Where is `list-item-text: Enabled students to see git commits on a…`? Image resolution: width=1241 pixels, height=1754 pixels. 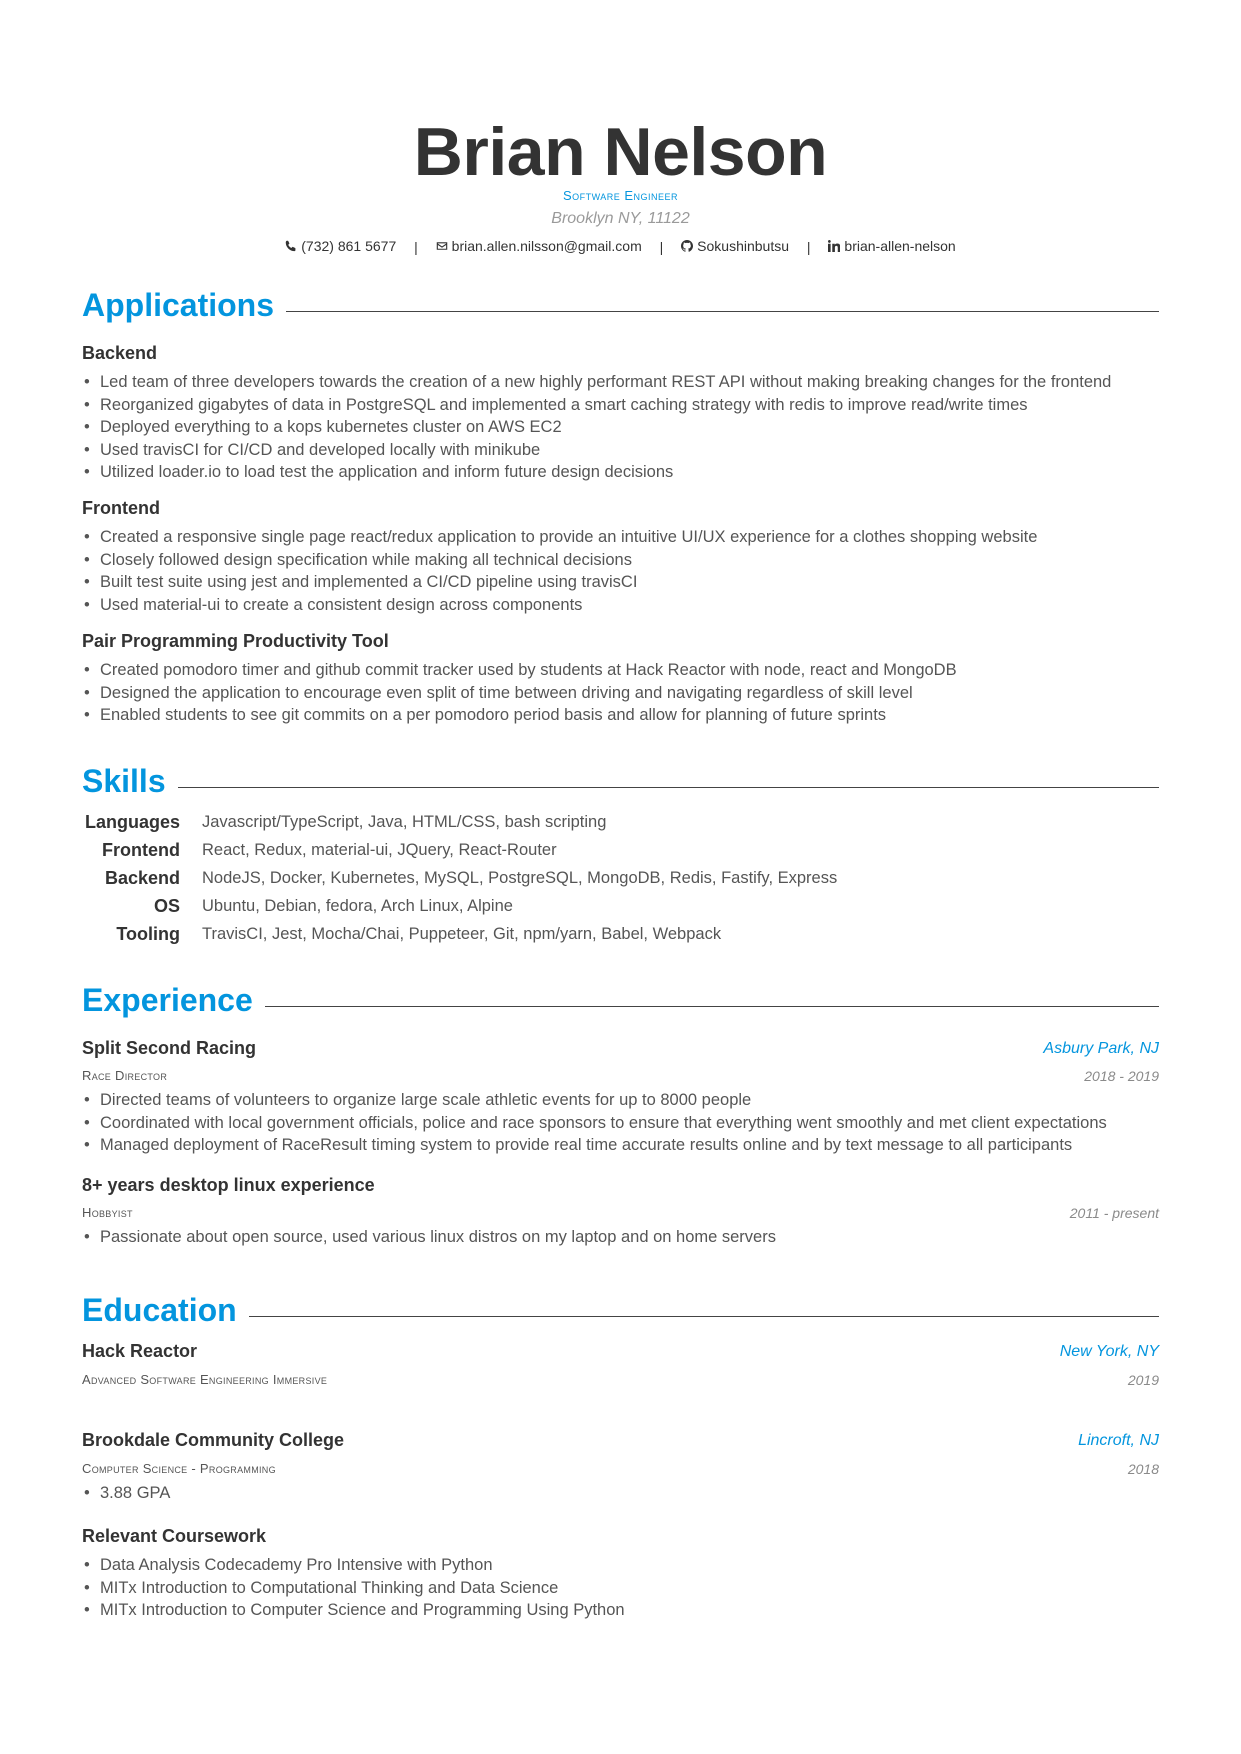
list-item-text: Enabled students to see git commits on a… is located at coordinates (493, 715).